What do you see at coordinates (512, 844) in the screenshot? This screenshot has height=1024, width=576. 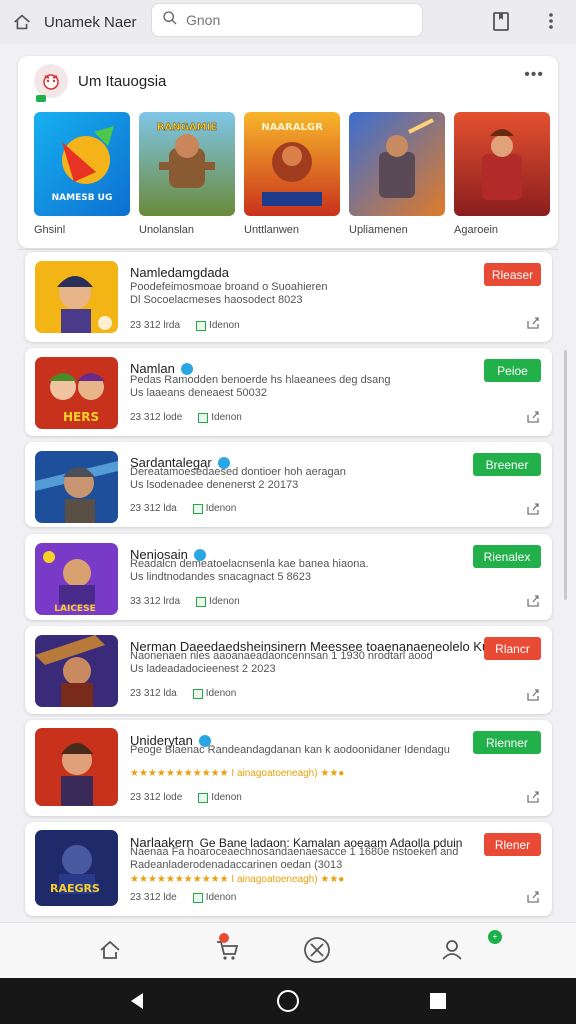 I see `action-button: Rlener` at bounding box center [512, 844].